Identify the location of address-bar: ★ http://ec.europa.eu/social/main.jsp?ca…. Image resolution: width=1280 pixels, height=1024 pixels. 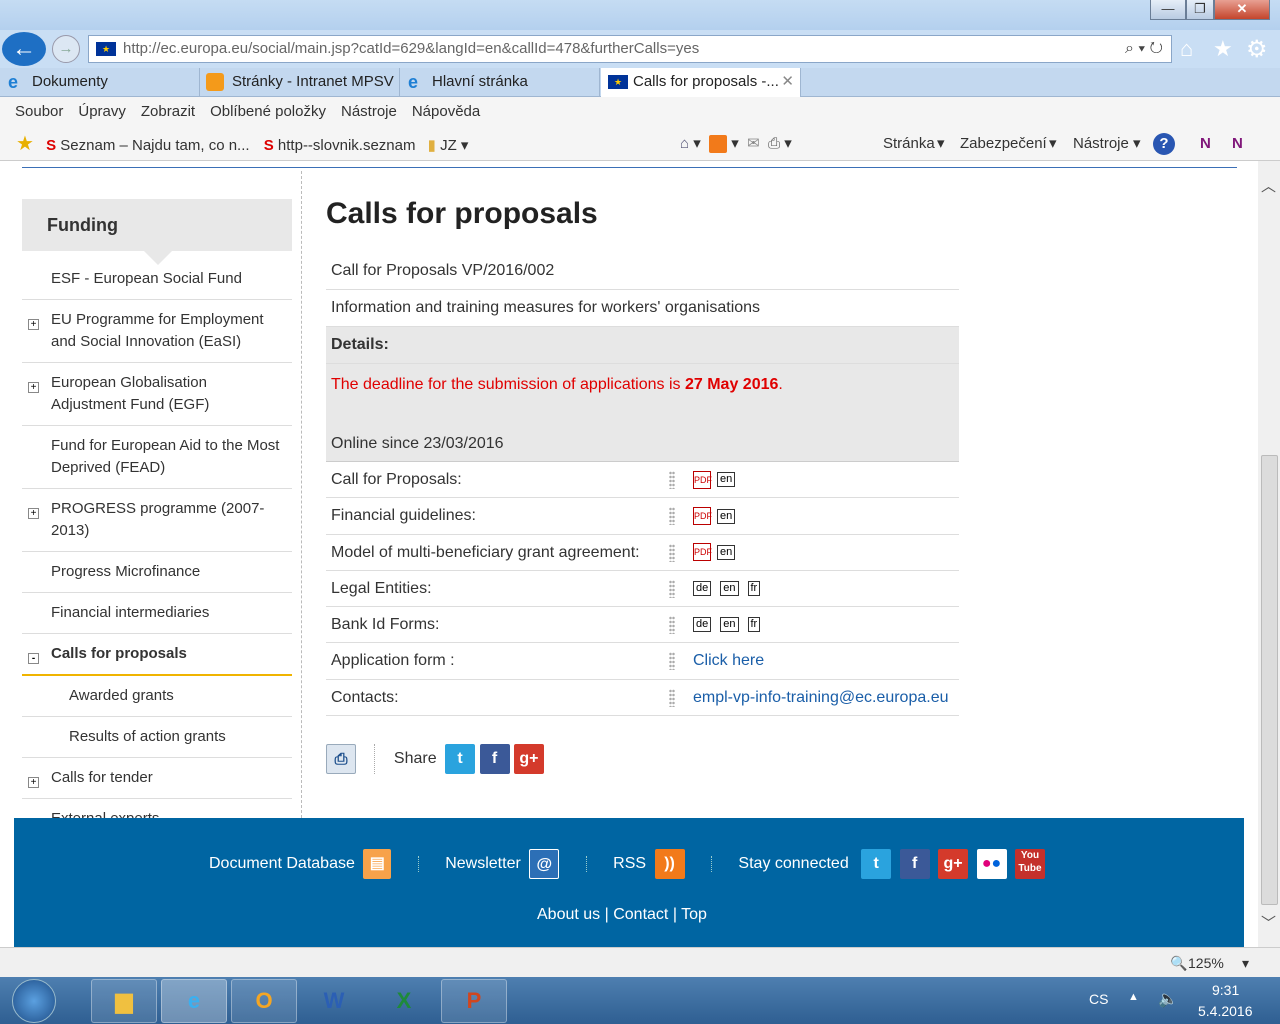
(630, 49).